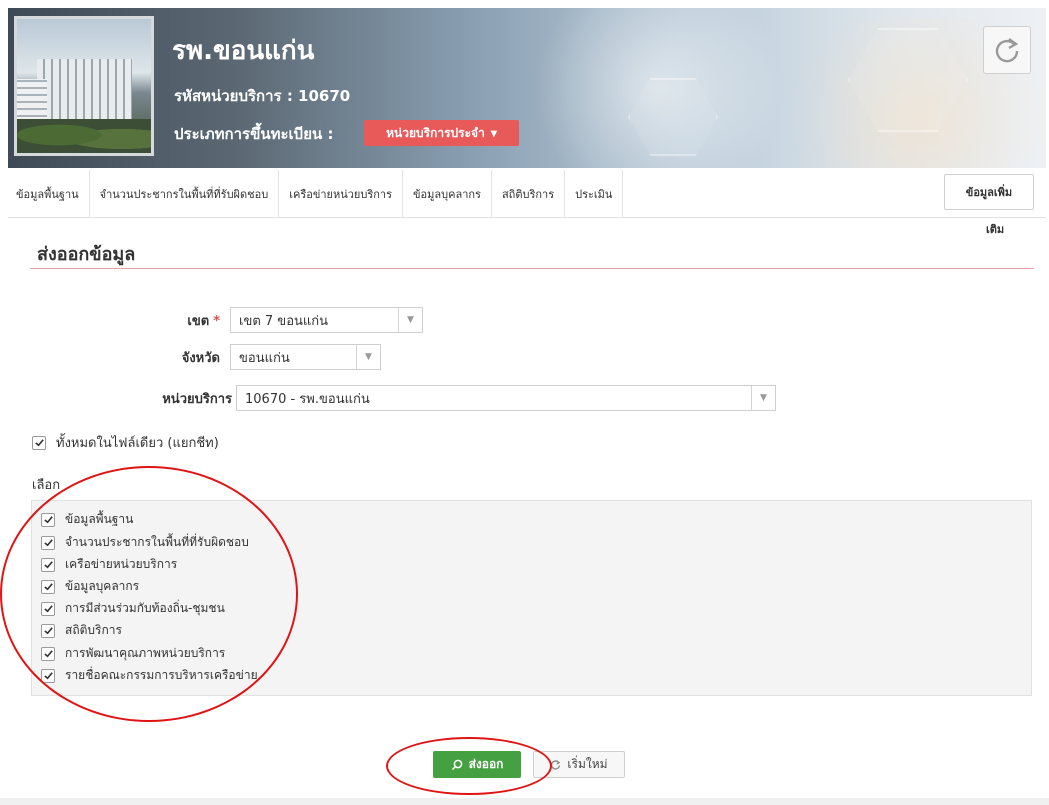  I want to click on hospital-photo, so click(84, 86).